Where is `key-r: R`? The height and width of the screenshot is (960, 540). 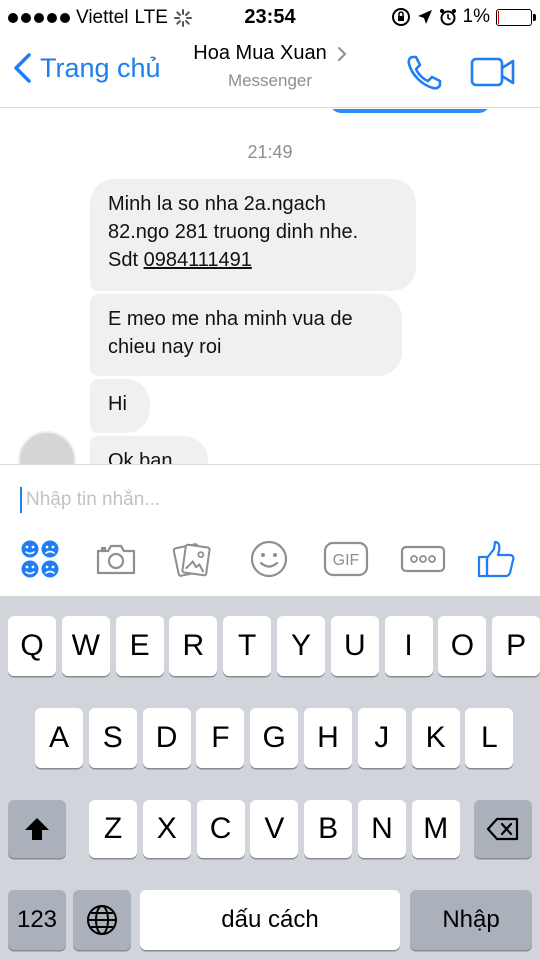 key-r: R is located at coordinates (193, 646).